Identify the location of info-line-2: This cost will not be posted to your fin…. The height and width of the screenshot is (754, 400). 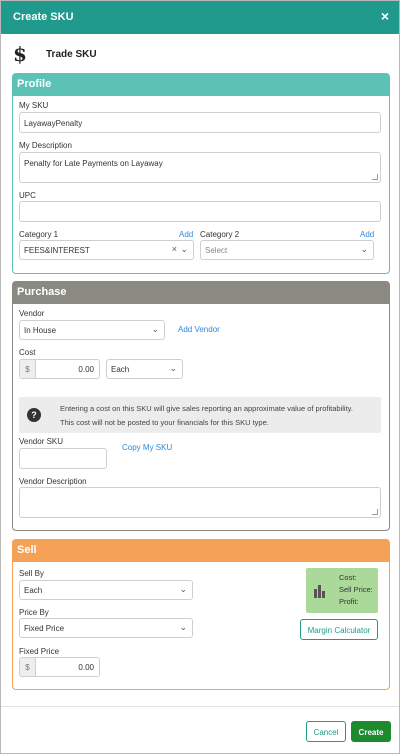
(164, 422).